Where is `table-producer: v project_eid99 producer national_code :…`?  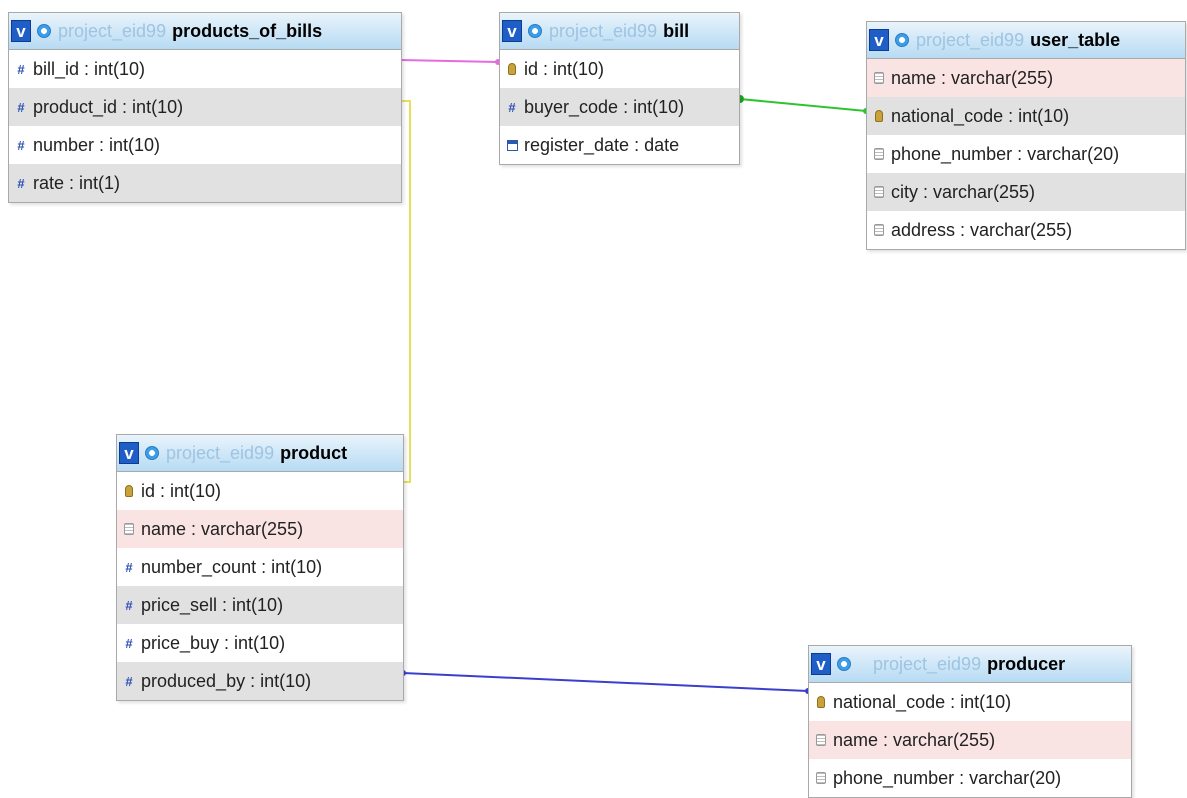 table-producer: v project_eid99 producer national_code :… is located at coordinates (970, 721).